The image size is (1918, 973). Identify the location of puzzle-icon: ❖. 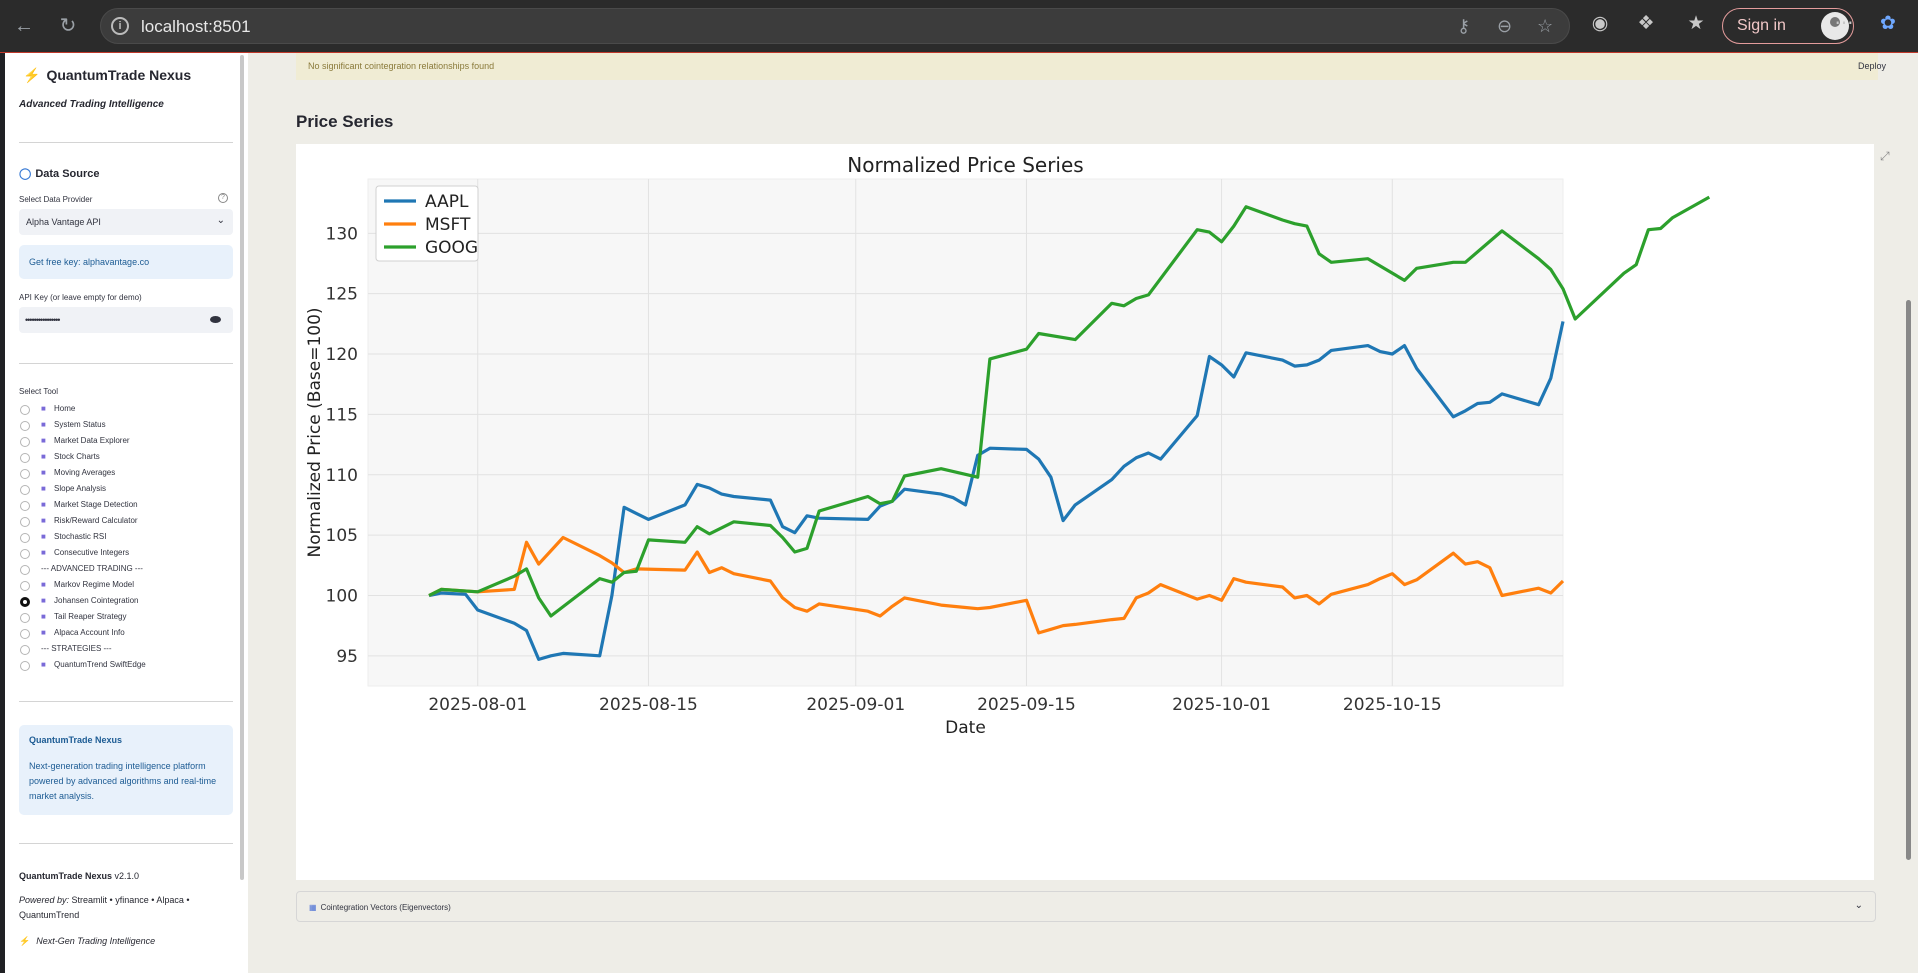
(1646, 23).